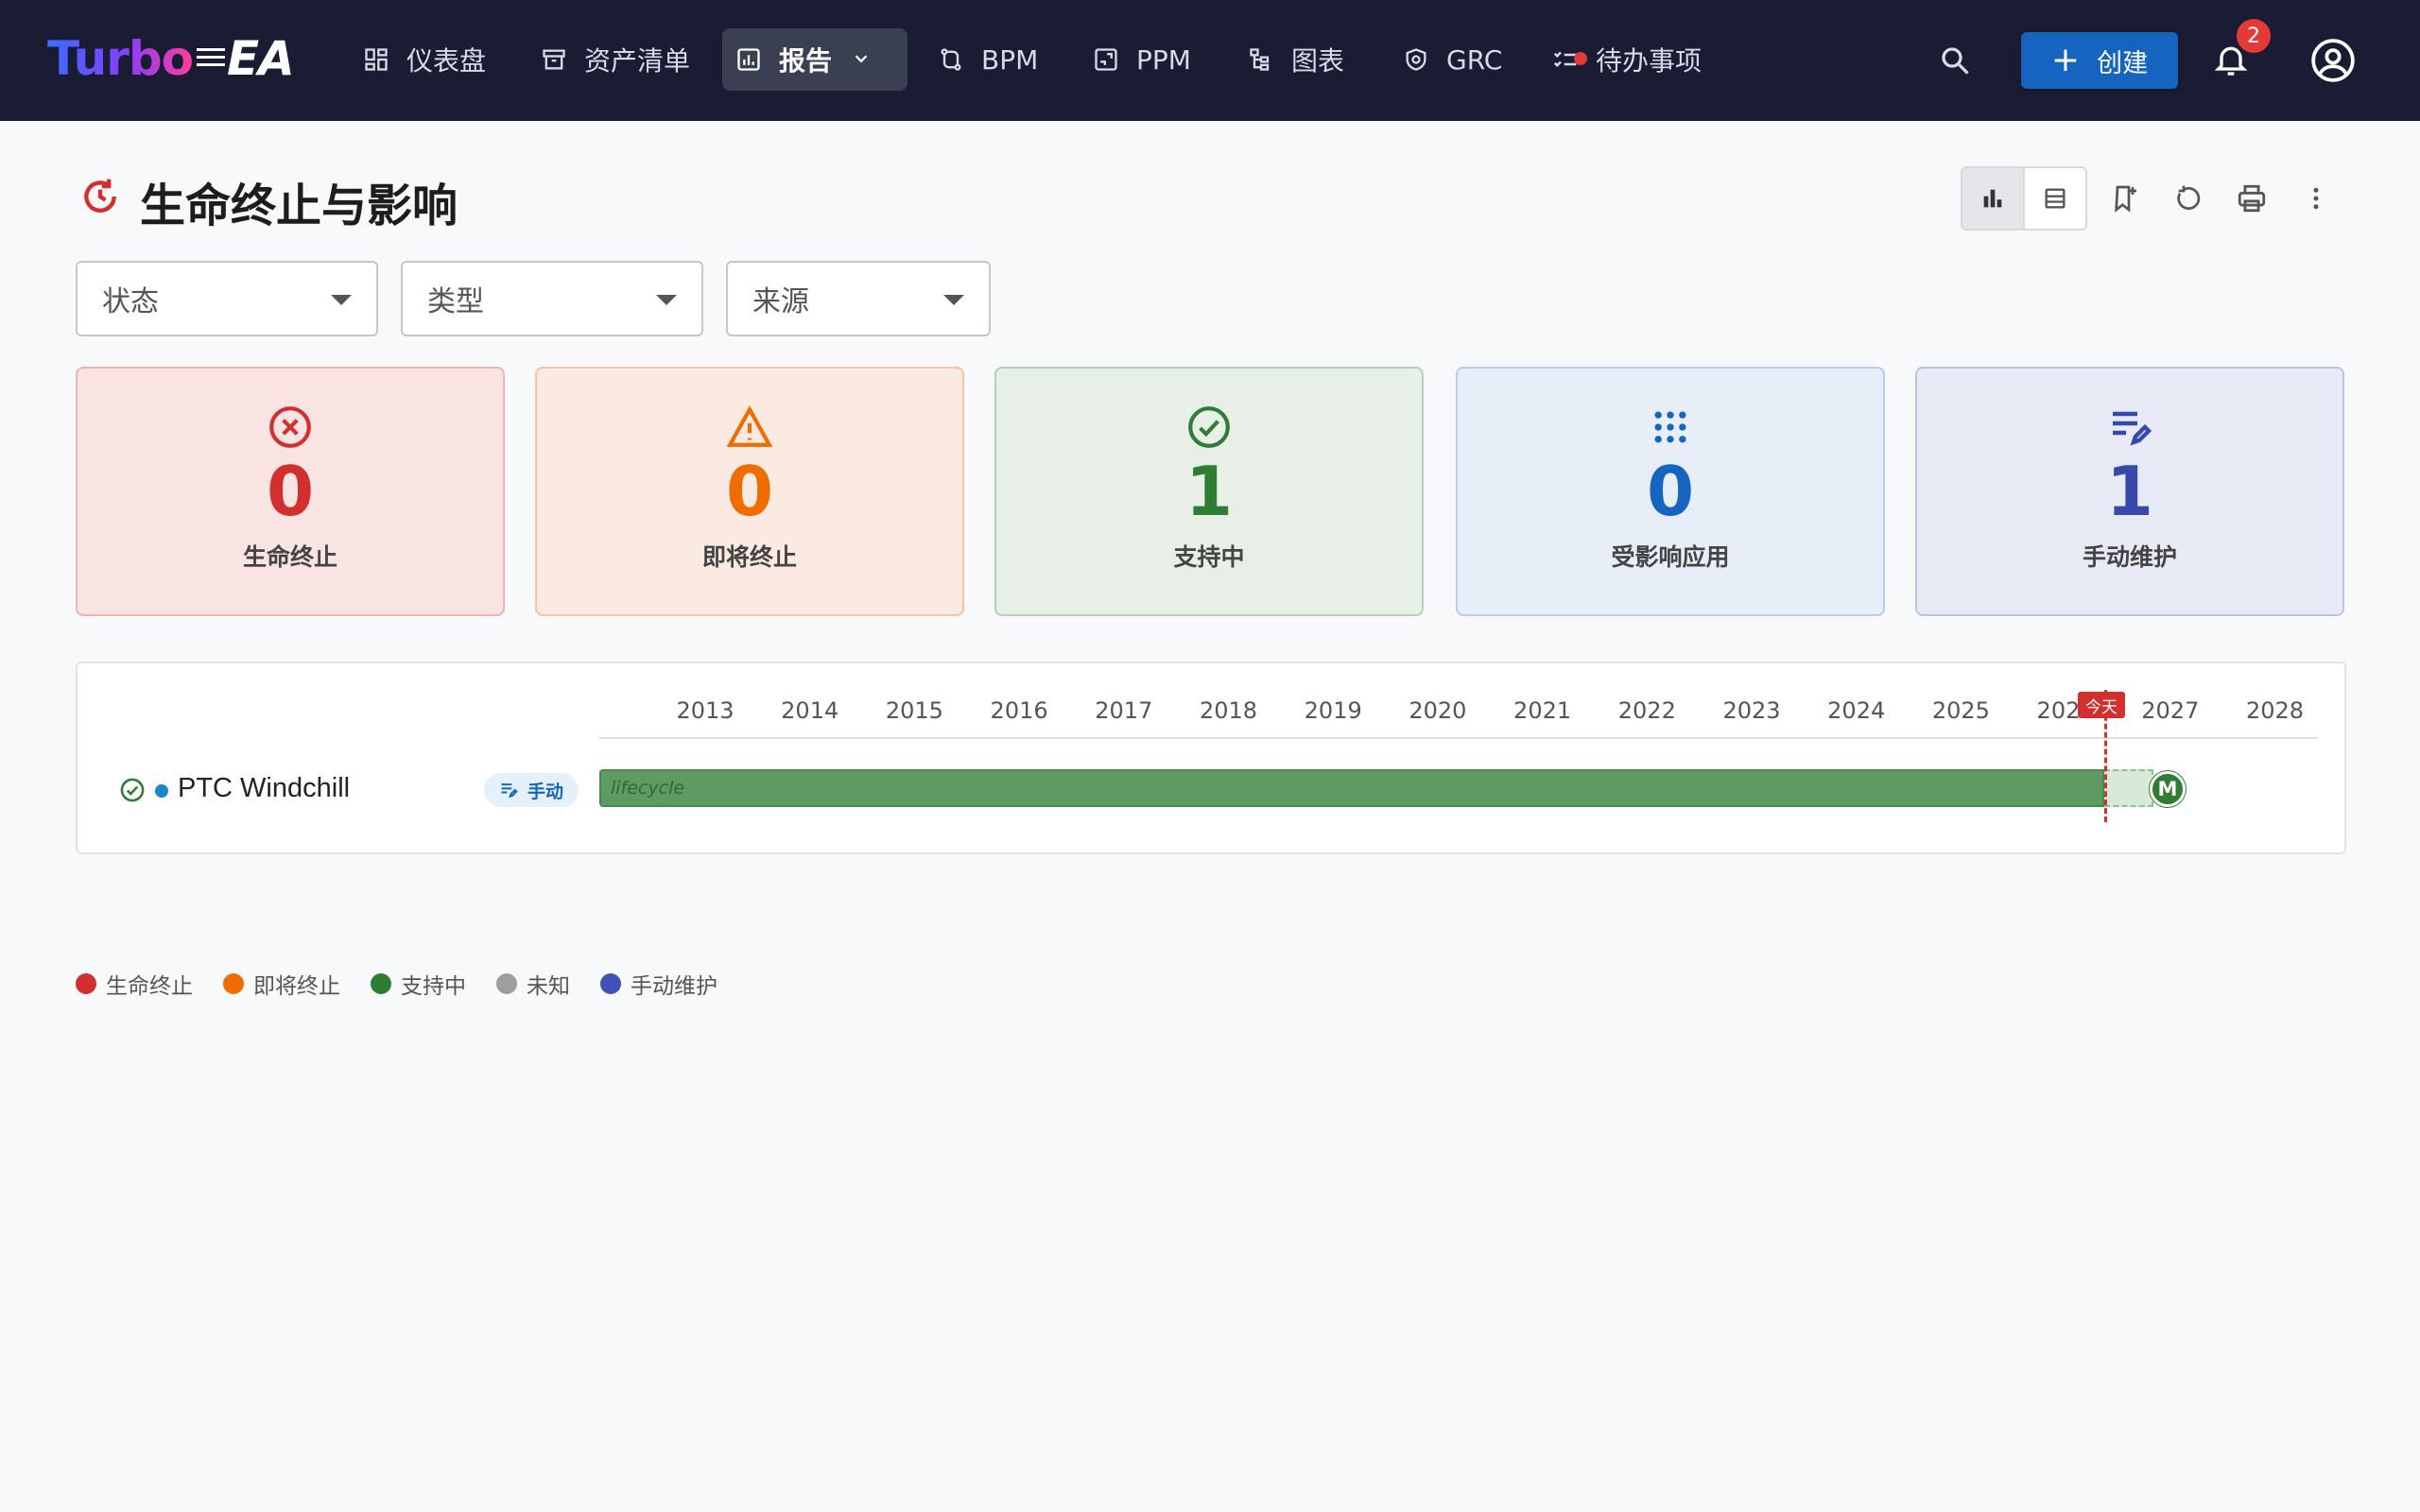 The height and width of the screenshot is (1512, 2420). What do you see at coordinates (2125, 198) in the screenshot?
I see `bookmark-add-icon` at bounding box center [2125, 198].